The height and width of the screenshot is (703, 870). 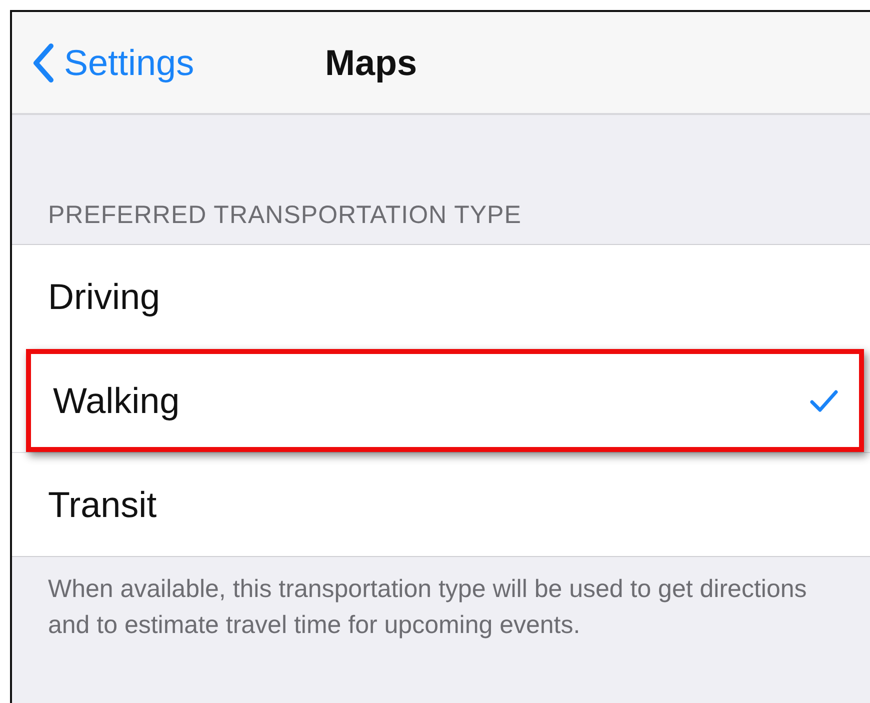 I want to click on highlighted-option-row: Walking, so click(x=445, y=400).